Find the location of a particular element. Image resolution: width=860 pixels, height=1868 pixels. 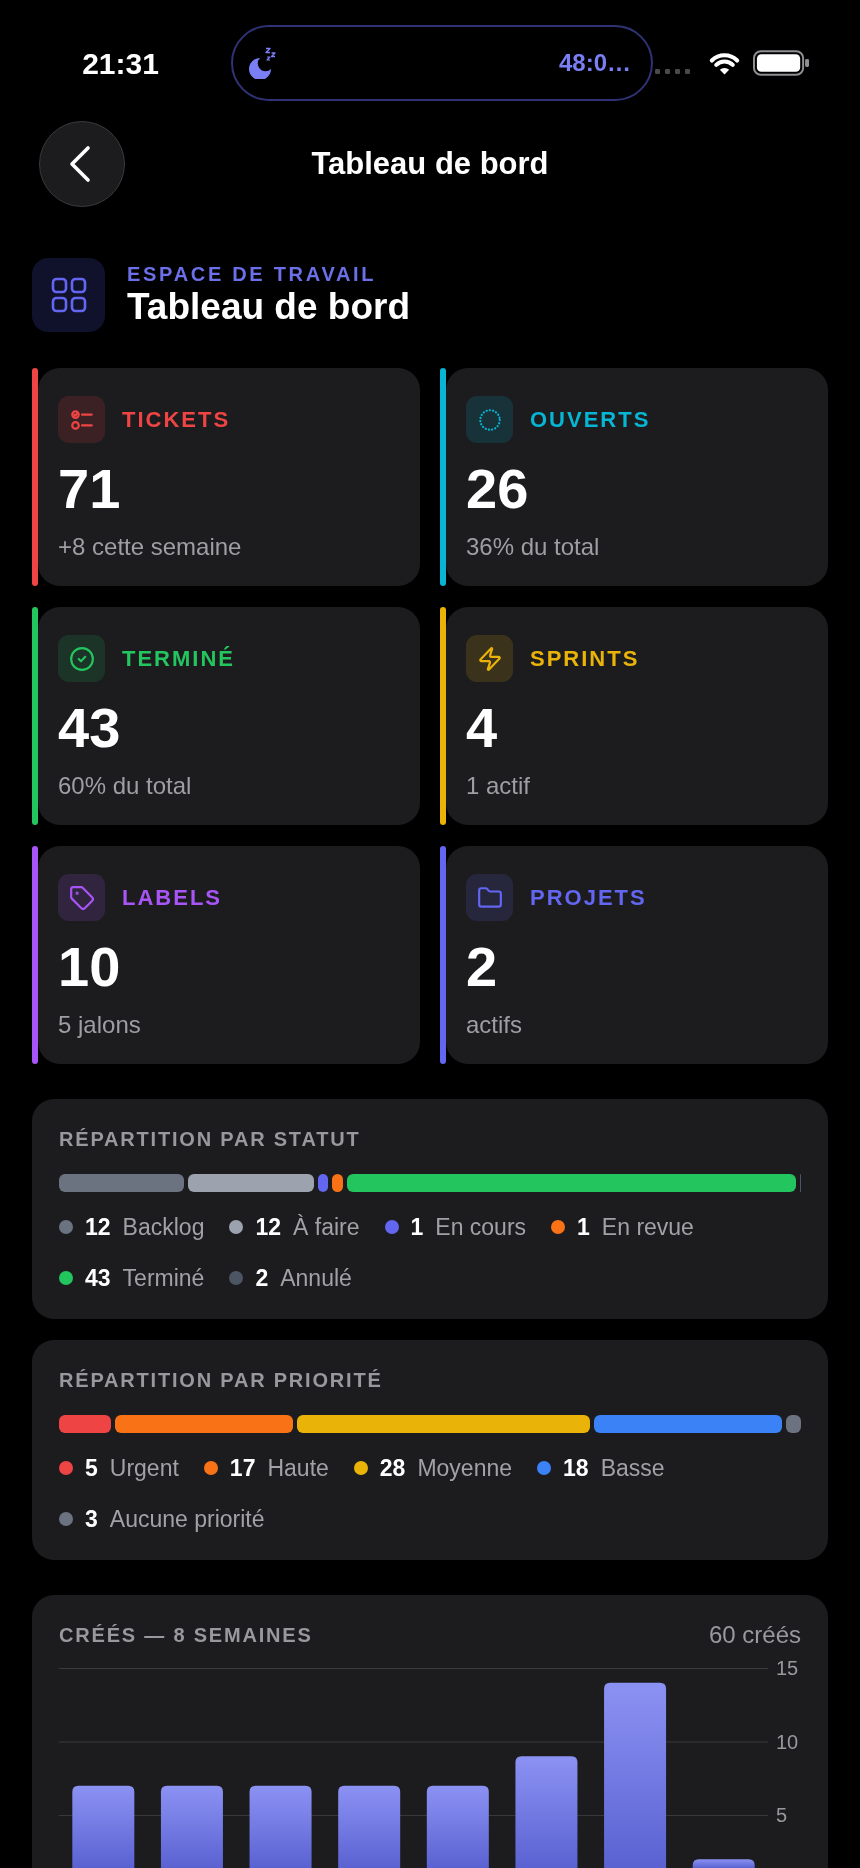

chart-total: 60 créés is located at coordinates (754, 1635).